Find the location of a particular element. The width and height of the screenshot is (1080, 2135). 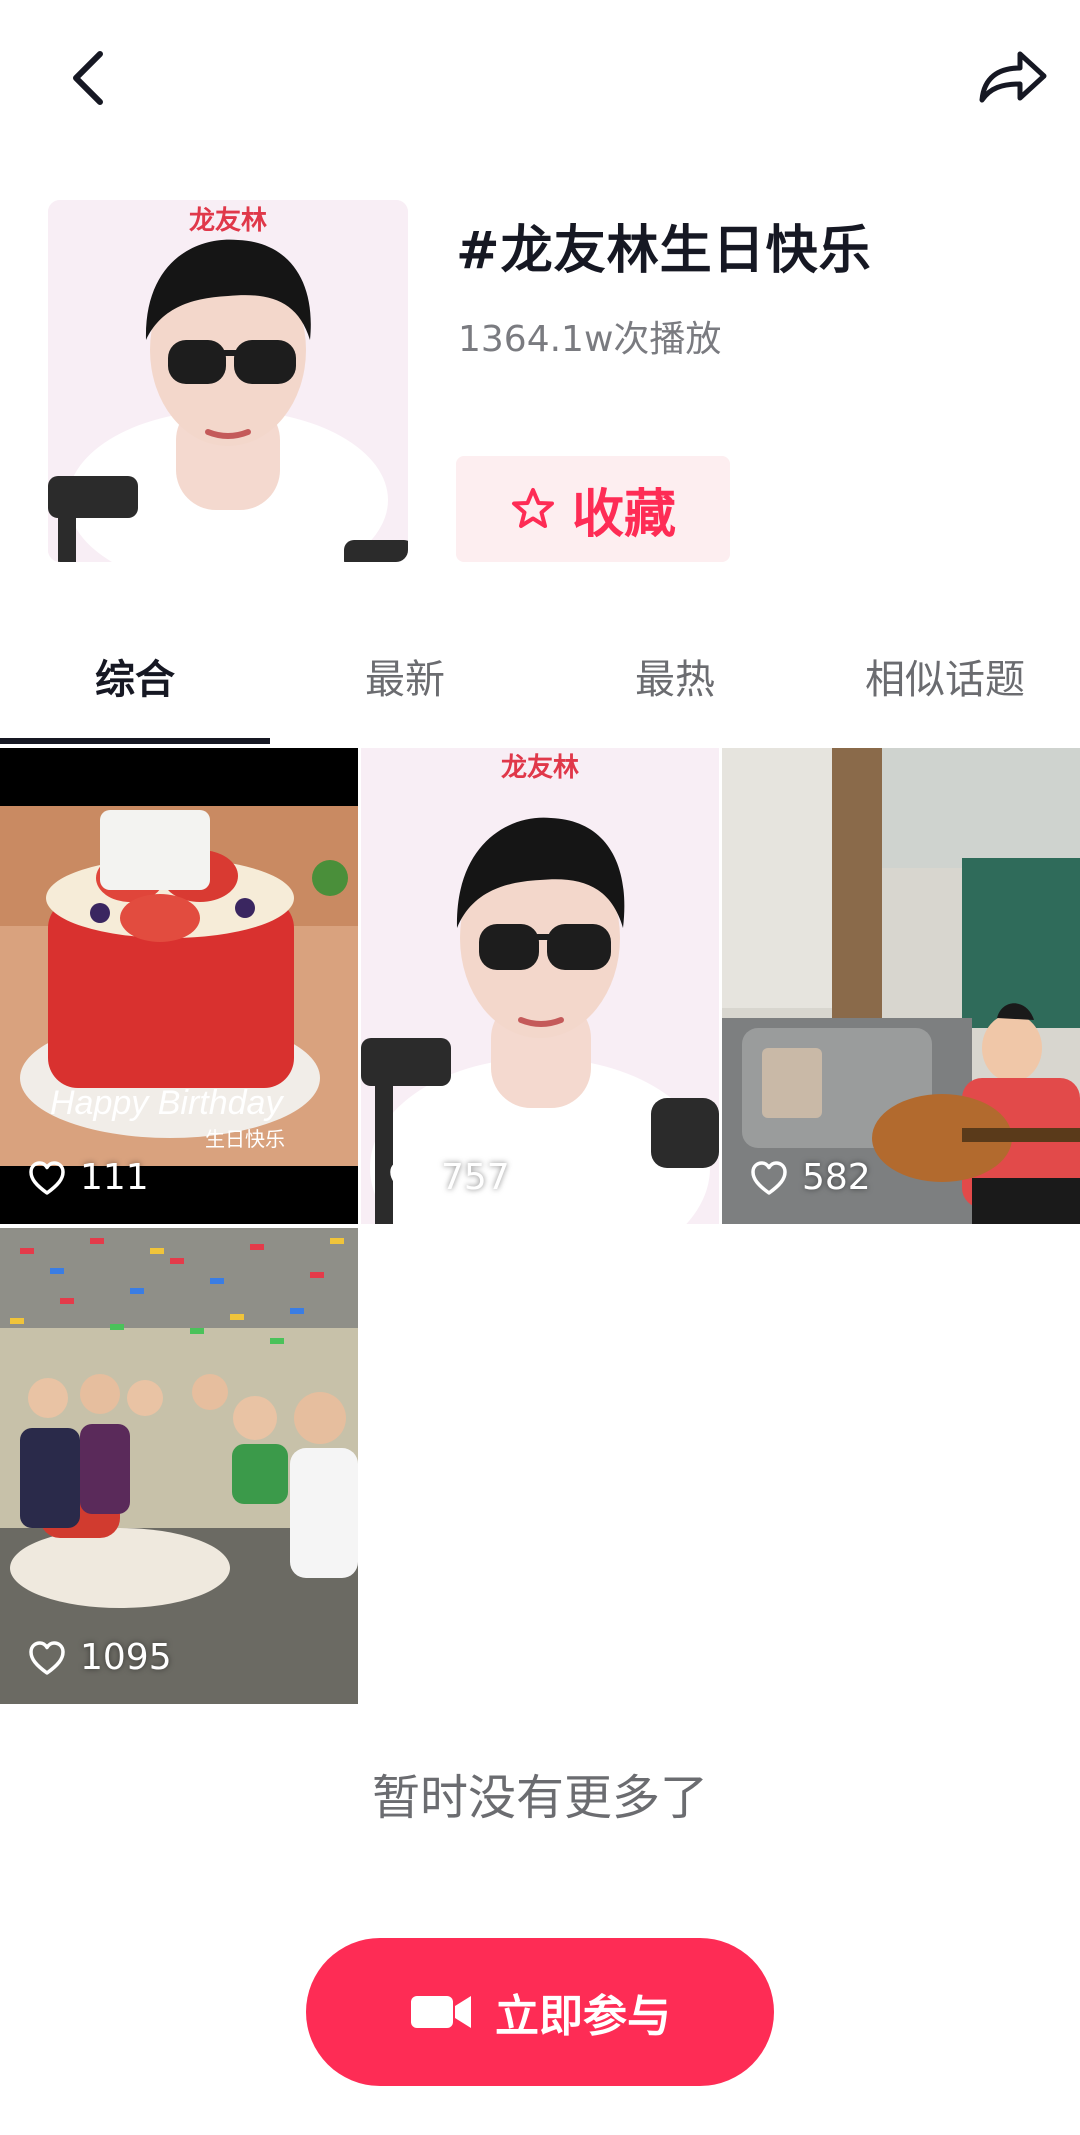

video-camera-icon is located at coordinates (441, 2012).